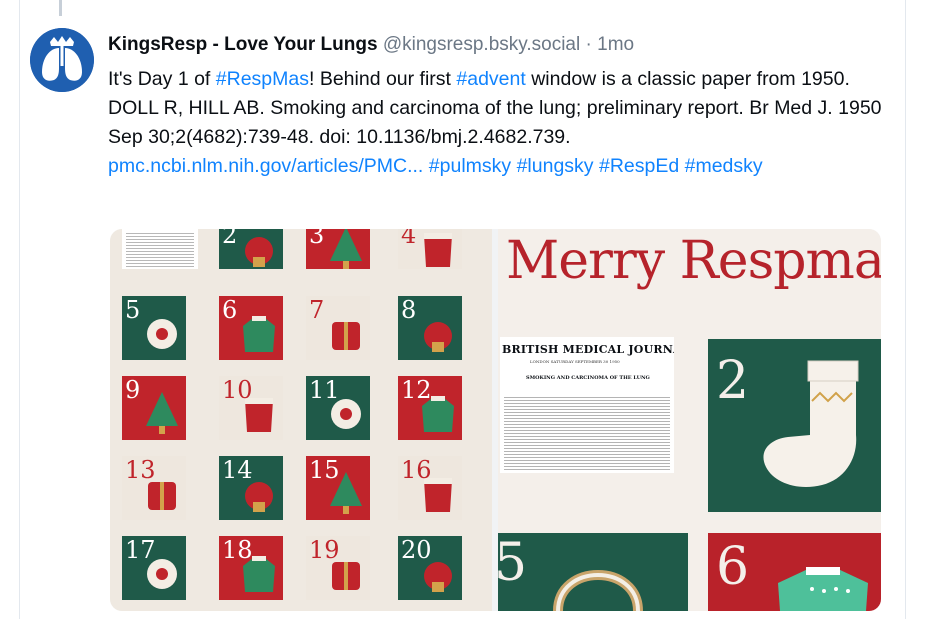 The image size is (927, 619). Describe the element at coordinates (724, 166) in the screenshot. I see `hashtag-medsky: #medsky` at that location.